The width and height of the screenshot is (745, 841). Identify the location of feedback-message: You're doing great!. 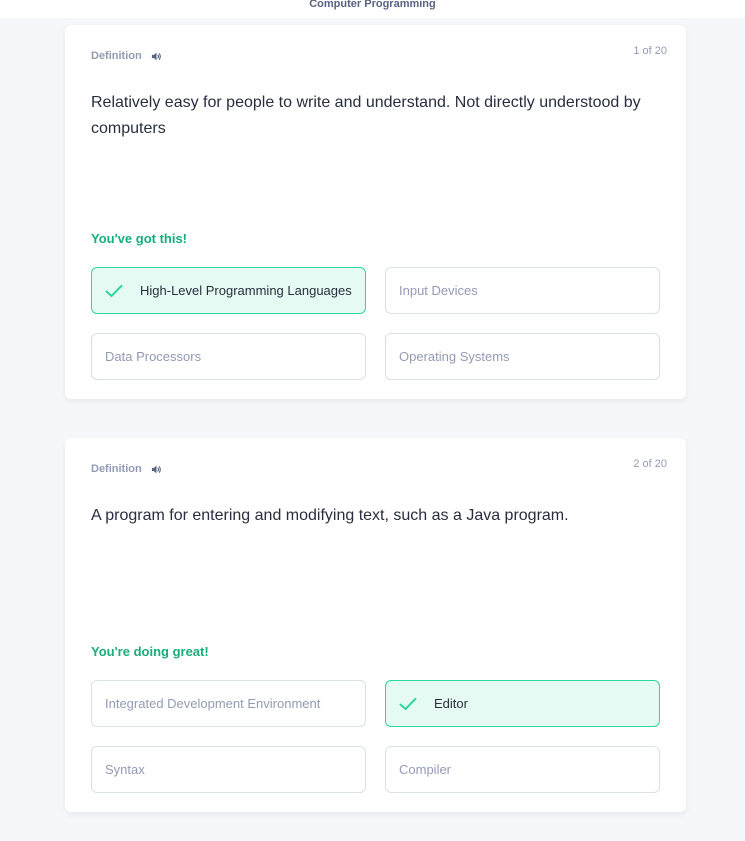
(150, 651).